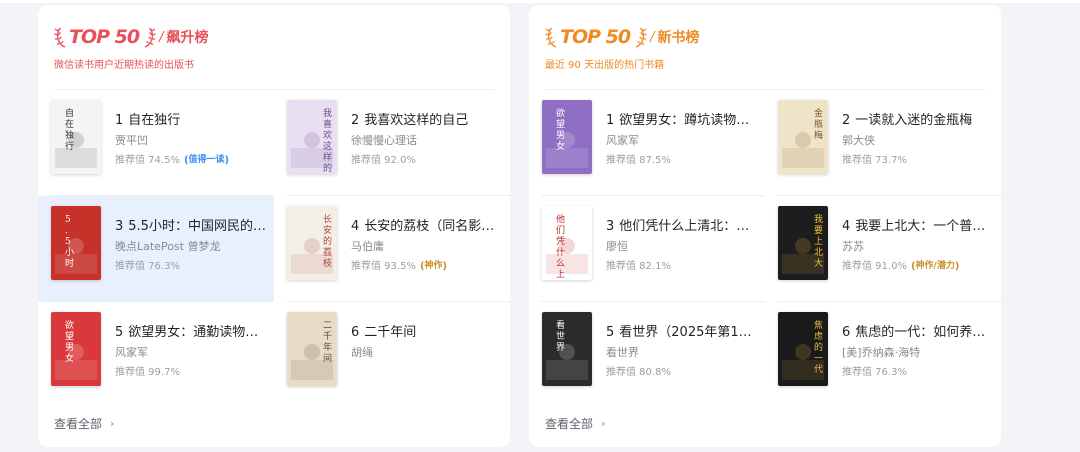 The height and width of the screenshot is (452, 1080). What do you see at coordinates (540, 1) in the screenshot?
I see `top-edge` at bounding box center [540, 1].